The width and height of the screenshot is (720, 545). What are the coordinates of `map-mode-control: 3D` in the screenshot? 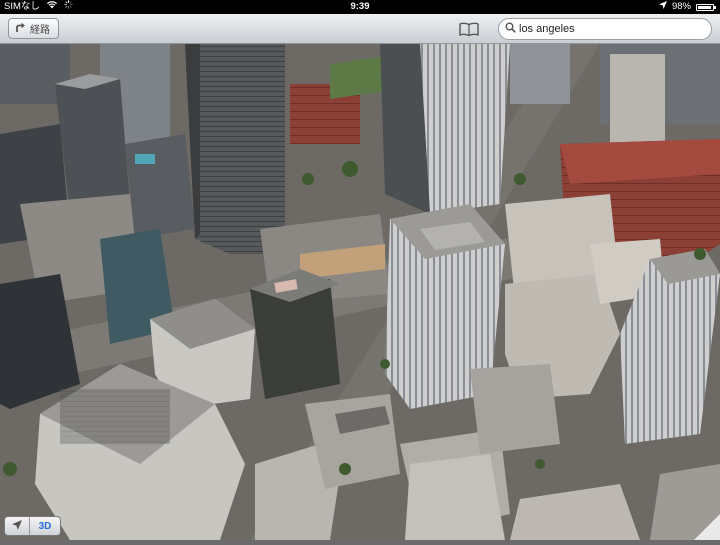 It's located at (32, 526).